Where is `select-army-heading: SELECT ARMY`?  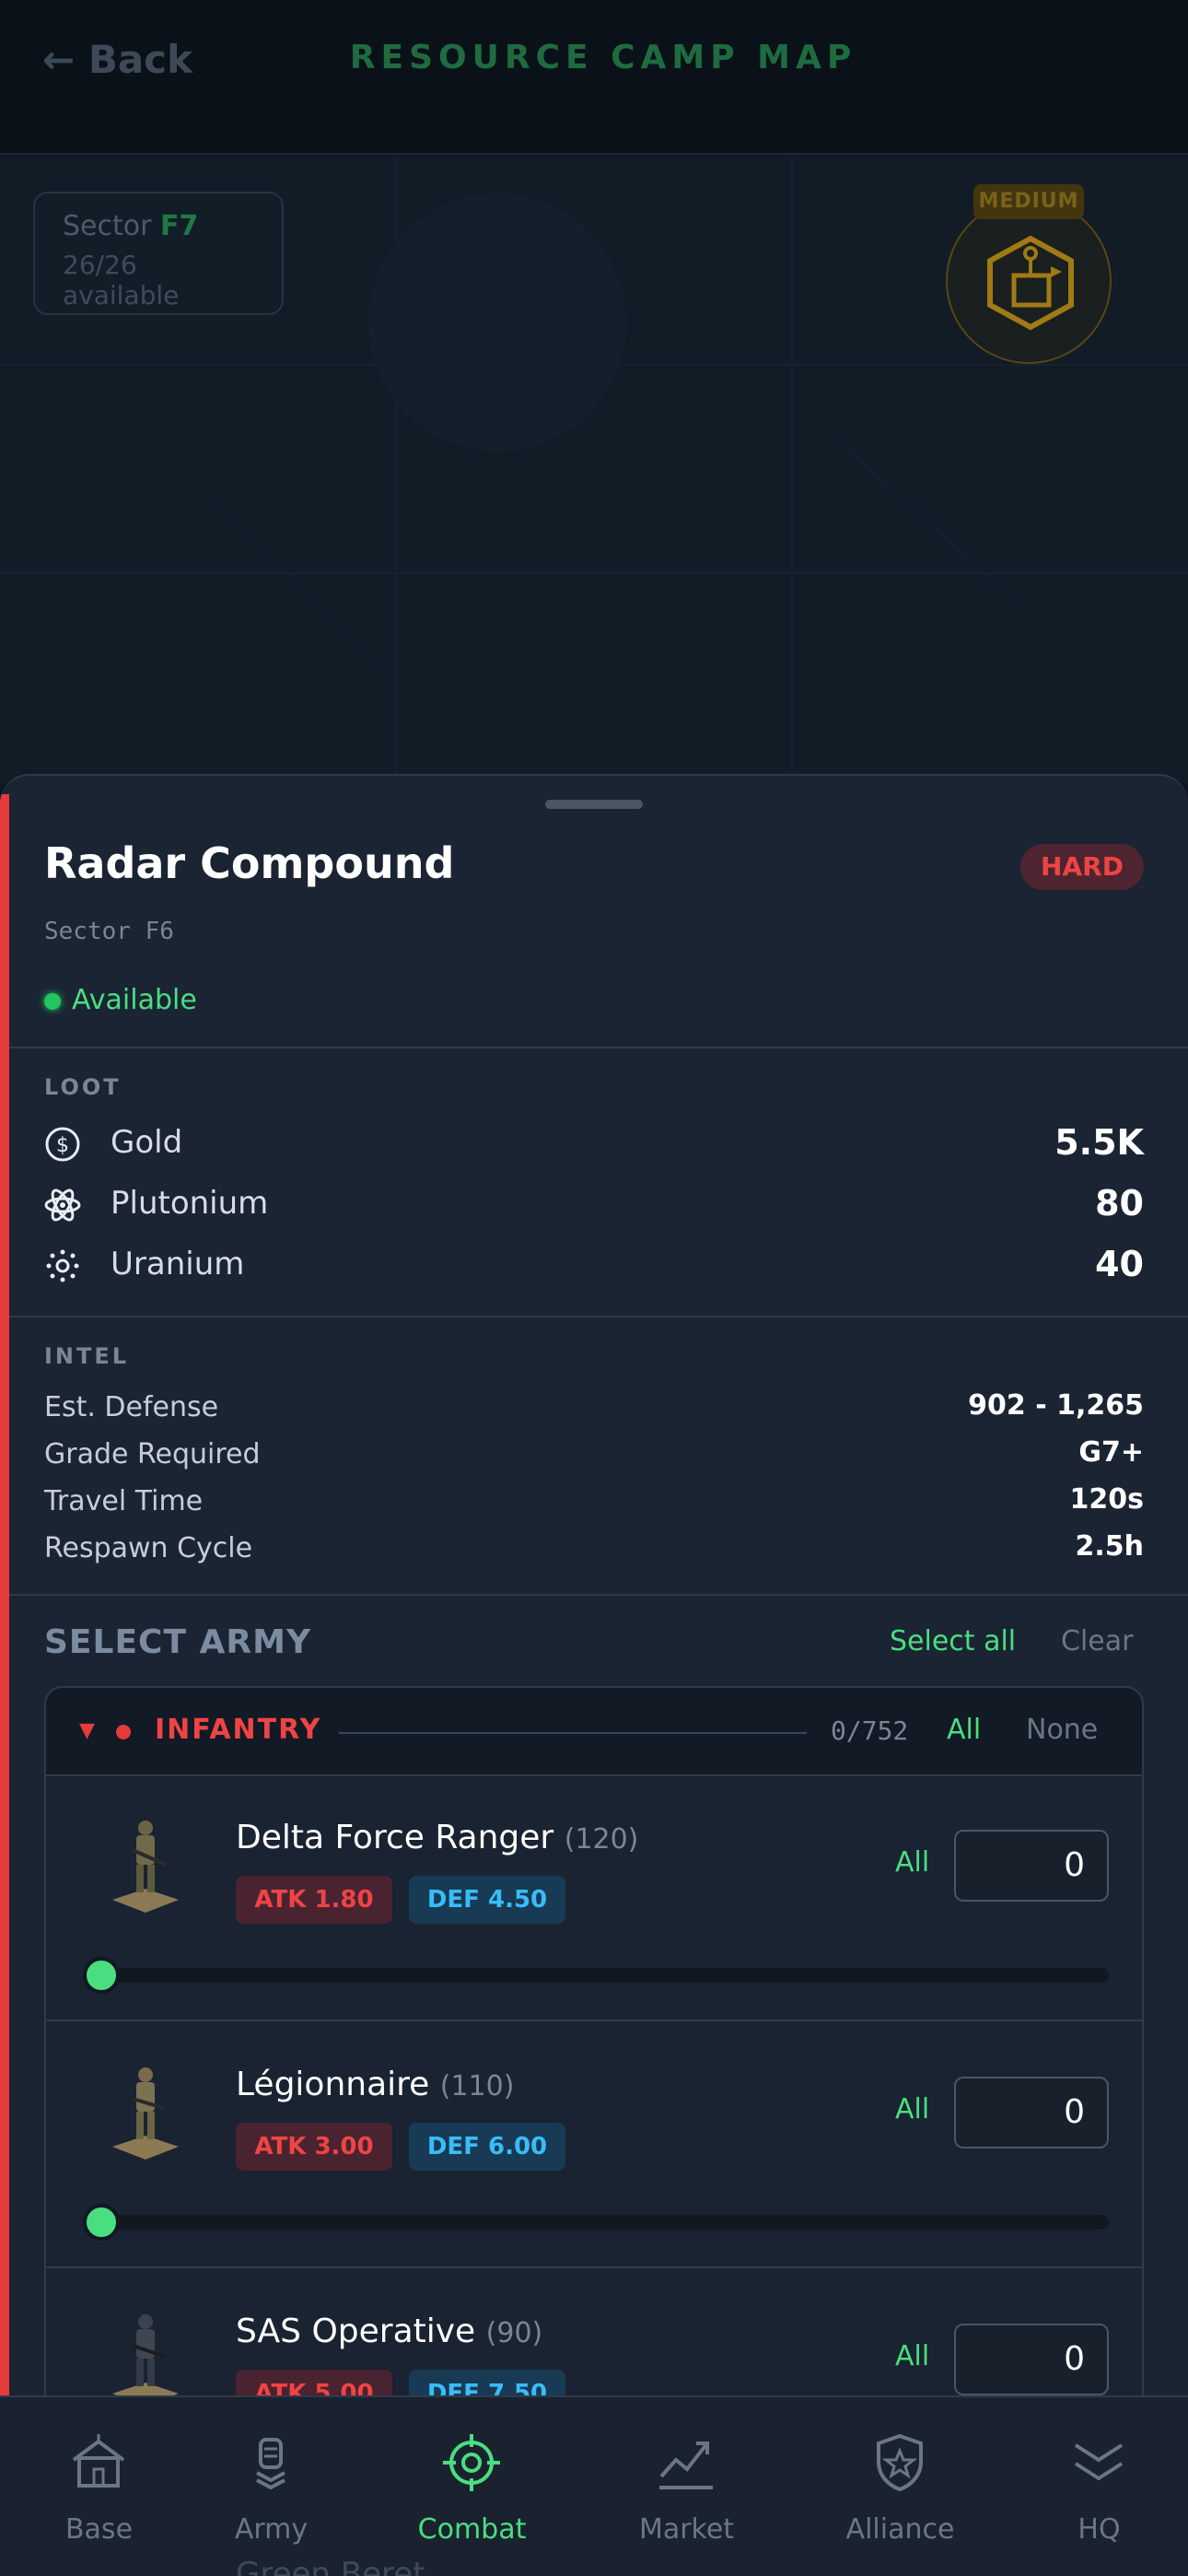
select-army-heading: SELECT ARMY is located at coordinates (178, 1642).